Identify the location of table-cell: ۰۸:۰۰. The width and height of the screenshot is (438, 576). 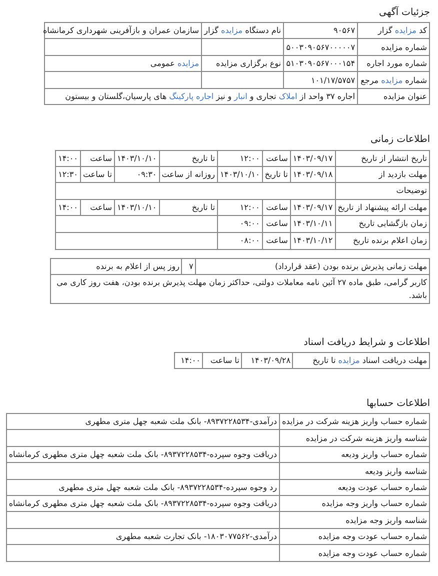
(239, 240).